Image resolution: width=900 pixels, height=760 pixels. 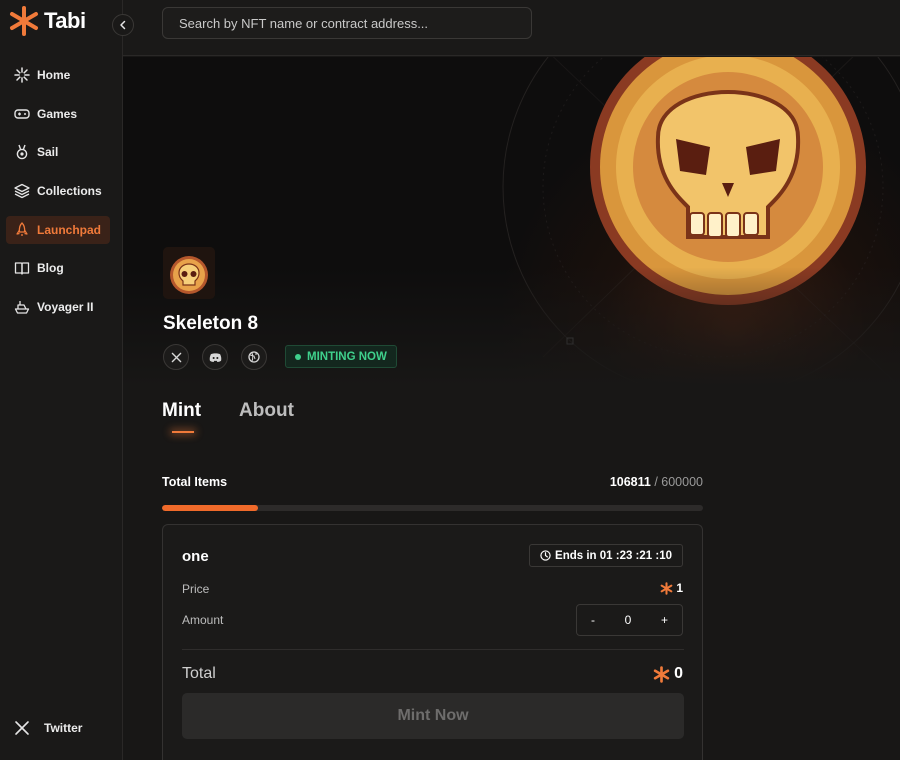 I want to click on total-items-count: 106811 / 600000, so click(x=656, y=482).